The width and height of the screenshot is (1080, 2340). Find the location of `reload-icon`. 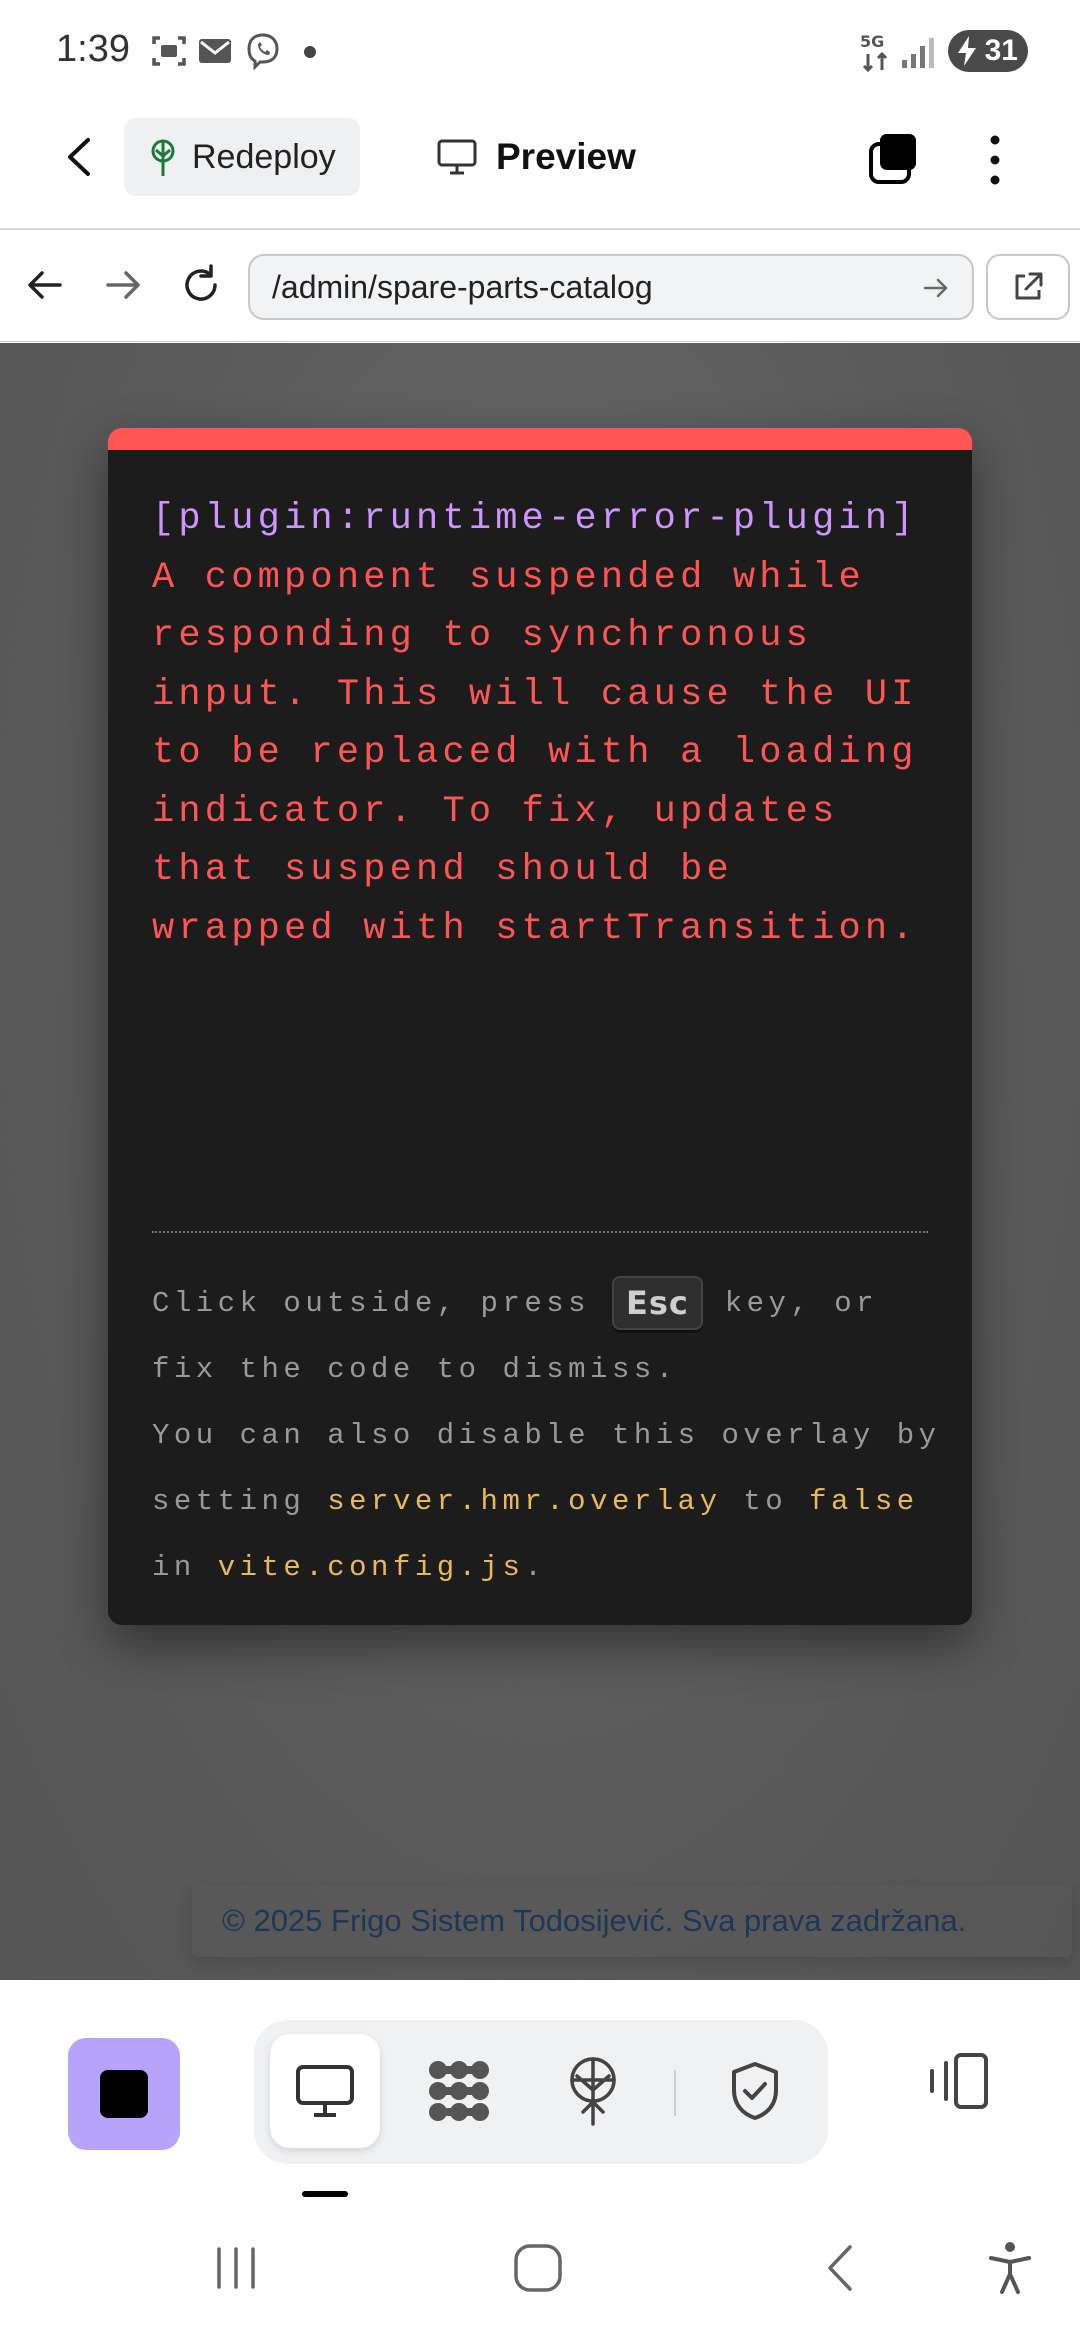

reload-icon is located at coordinates (201, 285).